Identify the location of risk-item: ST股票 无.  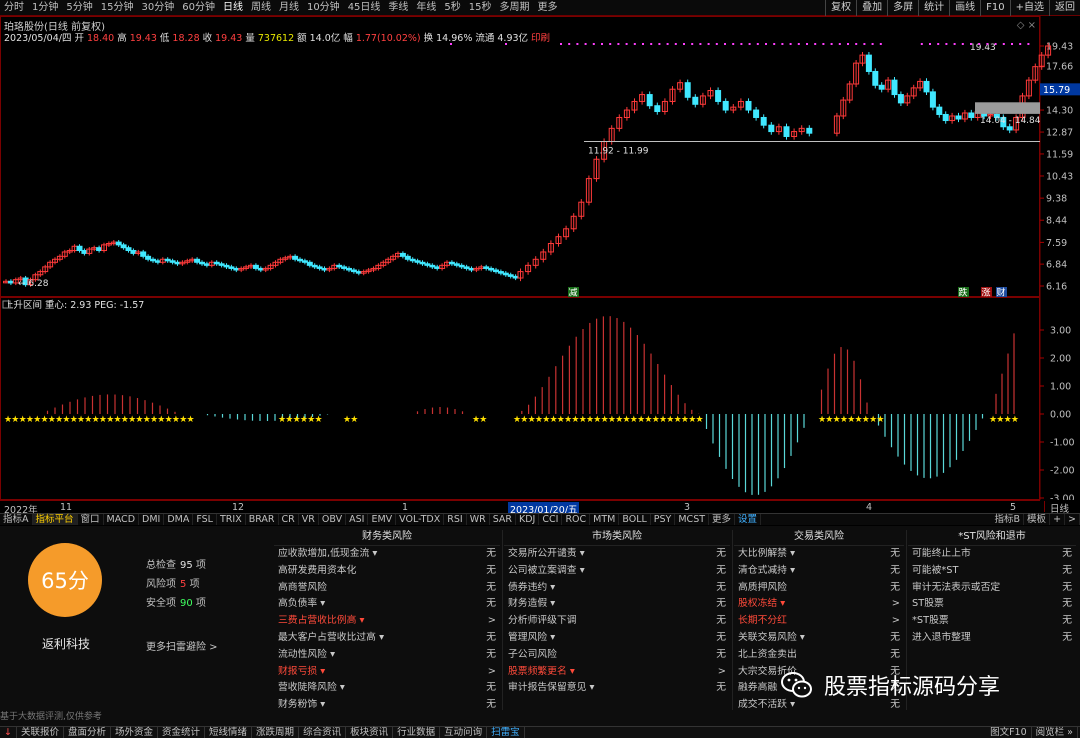
(992, 604).